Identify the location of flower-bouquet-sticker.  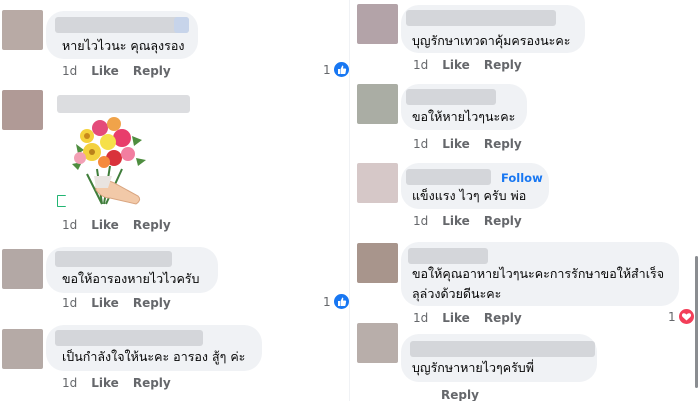
(107, 164).